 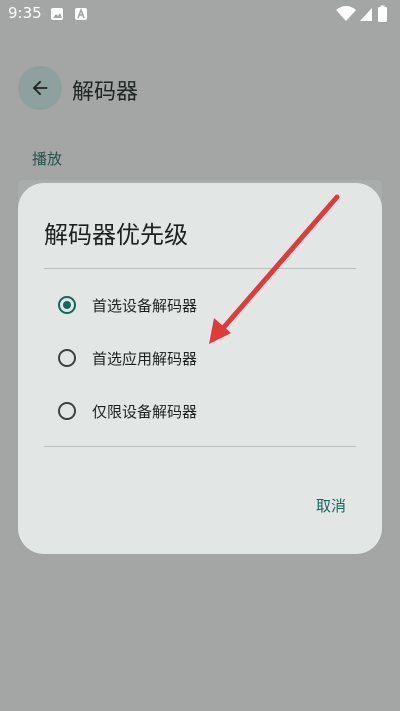 I want to click on option-label: 仅限设备解码器, so click(x=145, y=411).